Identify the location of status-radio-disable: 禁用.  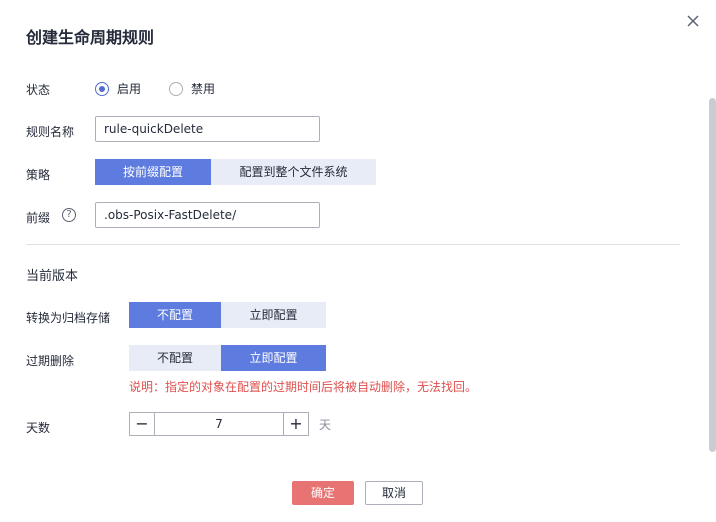
(192, 88).